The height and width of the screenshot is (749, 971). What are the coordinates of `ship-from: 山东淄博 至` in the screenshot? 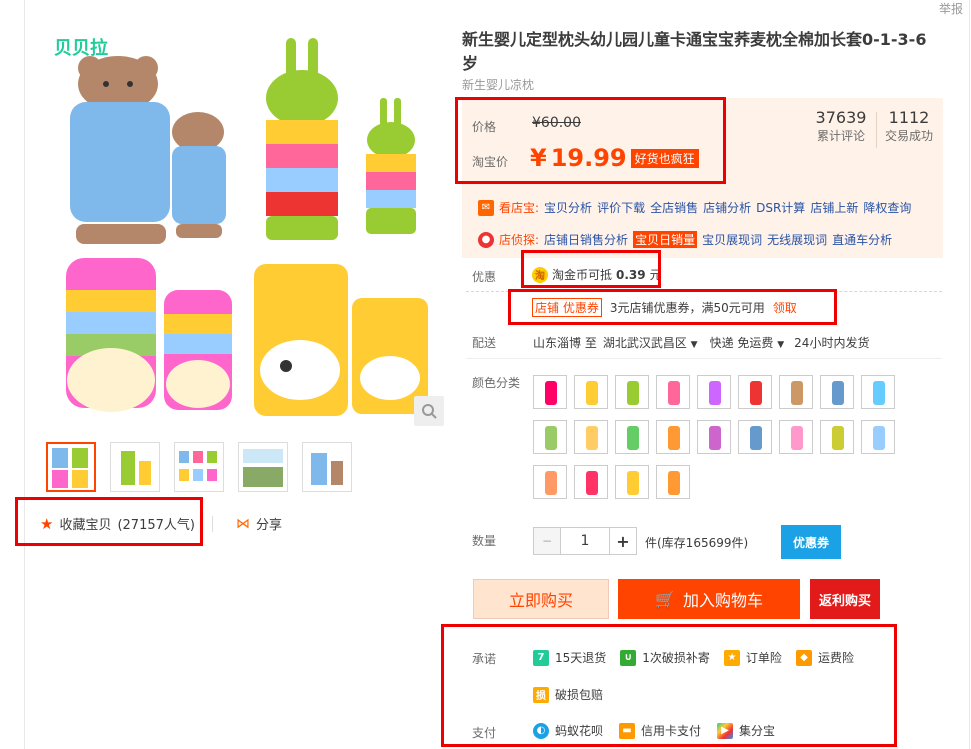 It's located at (565, 343).